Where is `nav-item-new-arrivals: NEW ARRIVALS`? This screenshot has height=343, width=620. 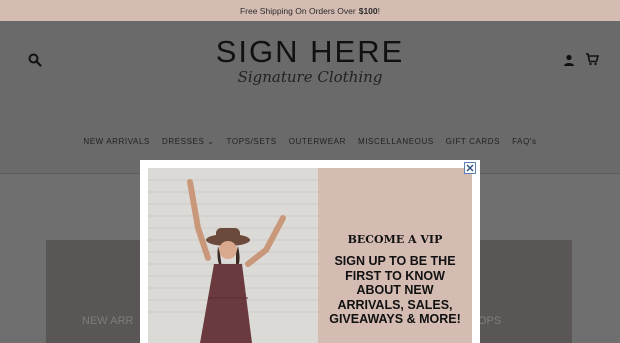 nav-item-new-arrivals: NEW ARRIVALS is located at coordinates (116, 141).